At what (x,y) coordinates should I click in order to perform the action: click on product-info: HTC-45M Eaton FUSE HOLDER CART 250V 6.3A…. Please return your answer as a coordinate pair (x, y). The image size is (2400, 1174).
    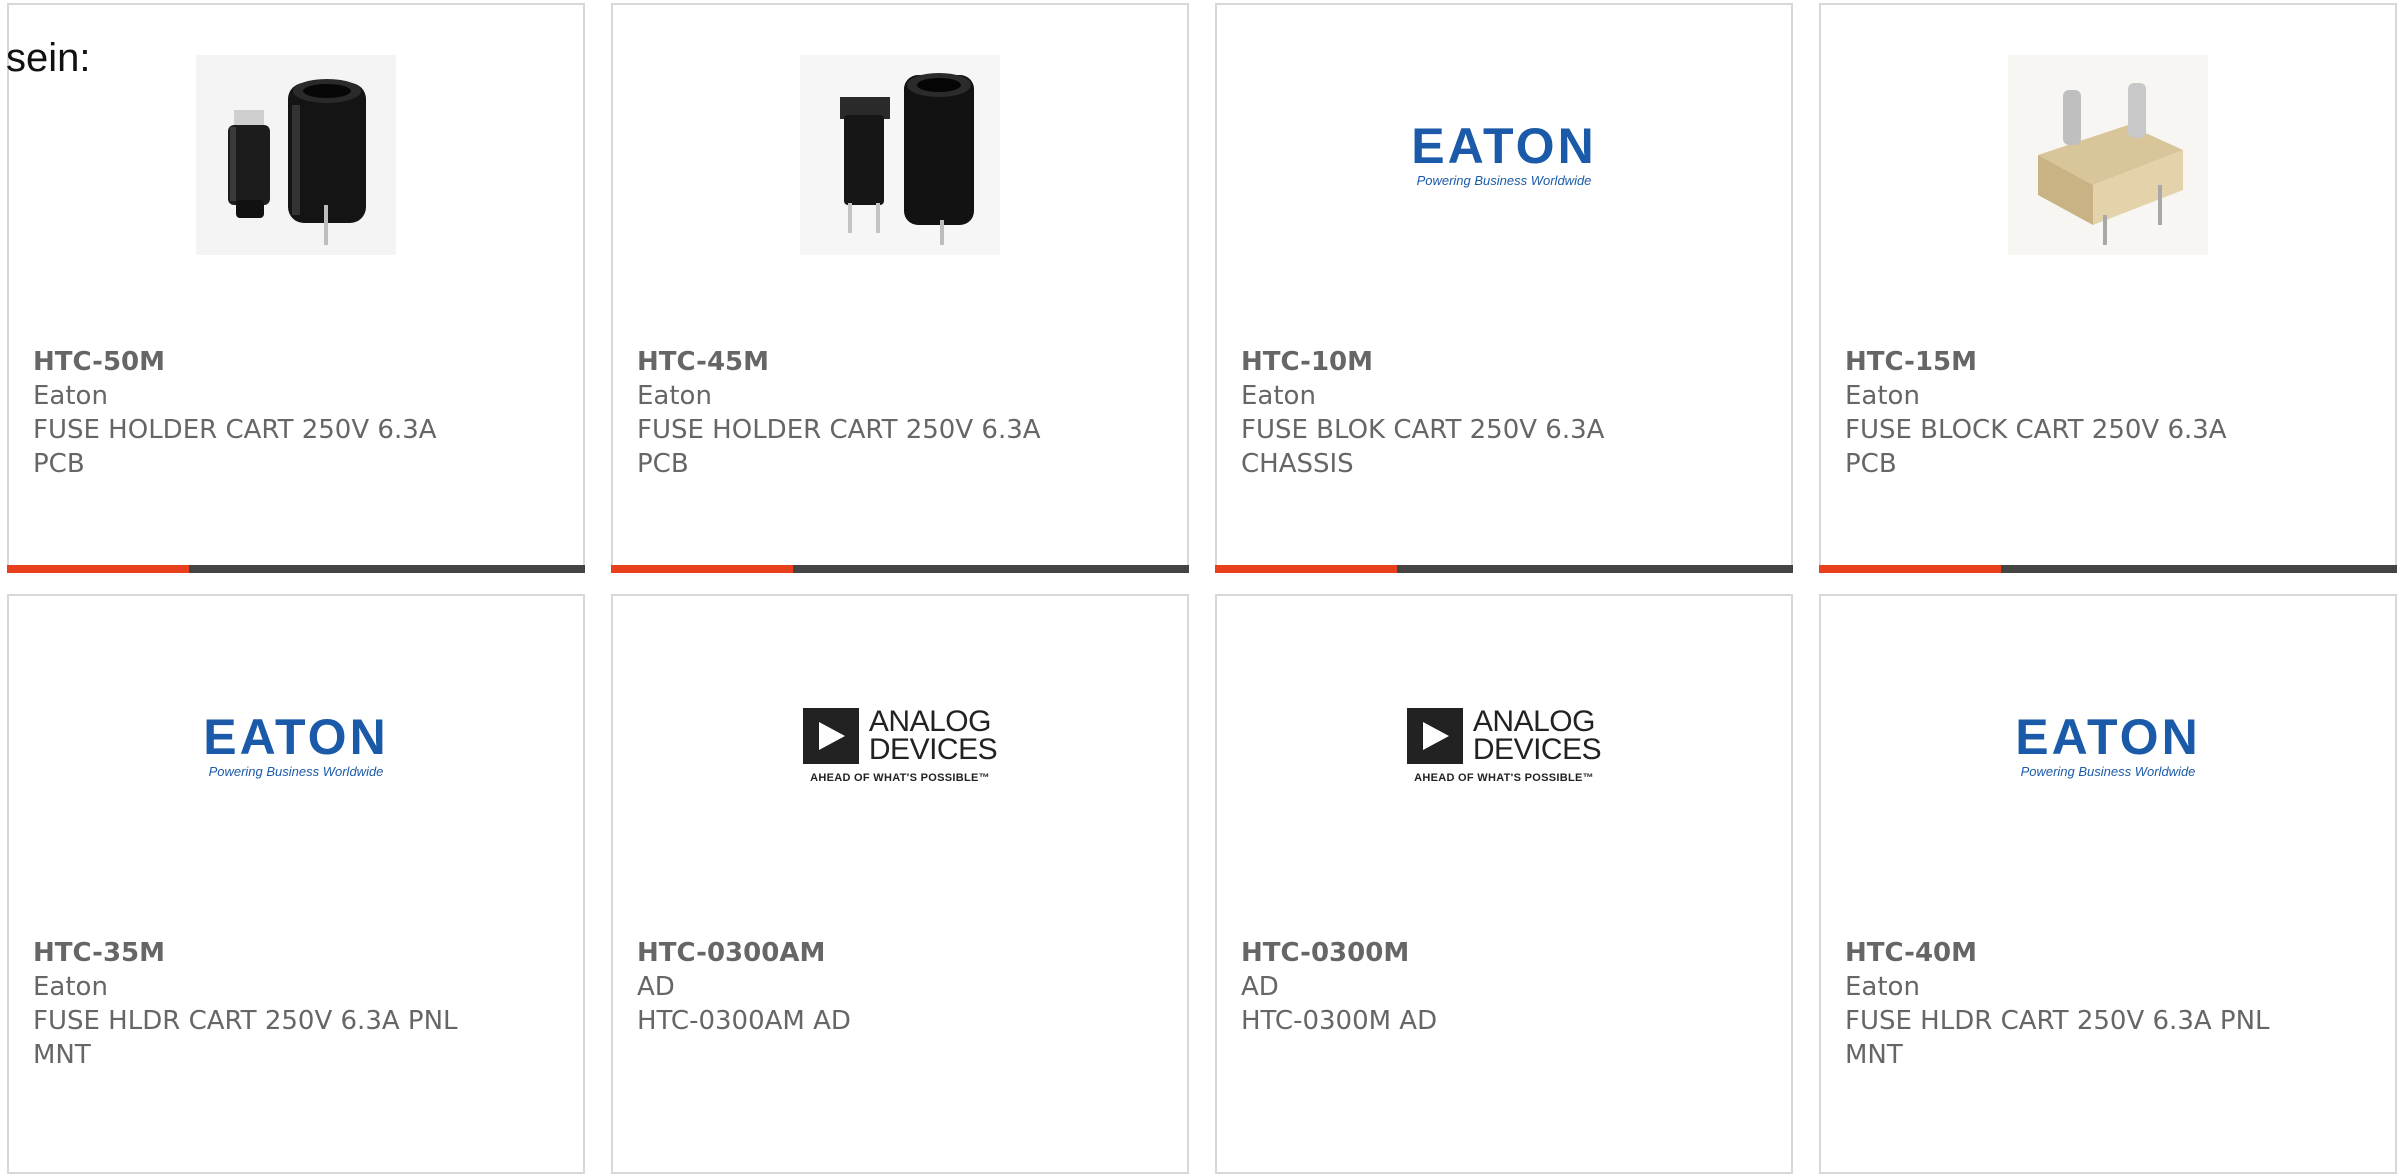
    Looking at the image, I should click on (900, 413).